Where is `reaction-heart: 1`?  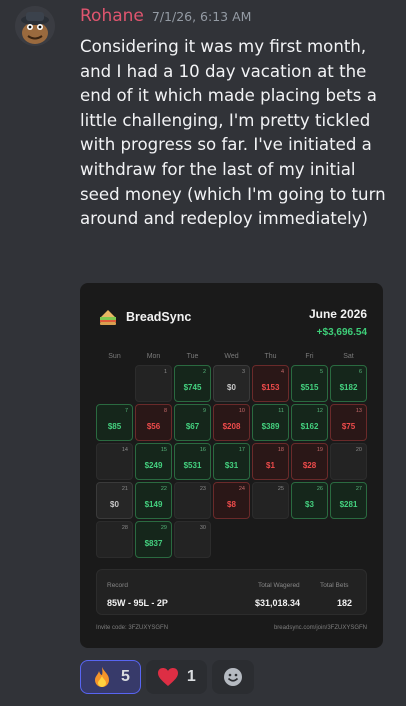
reaction-heart: 1 is located at coordinates (176, 677).